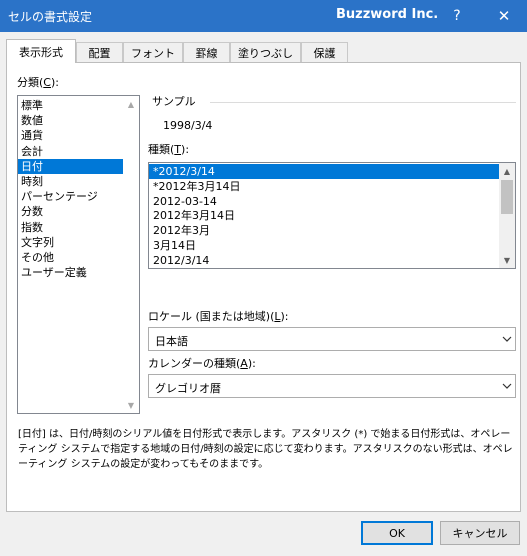  Describe the element at coordinates (174, 101) in the screenshot. I see `sample-label: サンプル` at that location.